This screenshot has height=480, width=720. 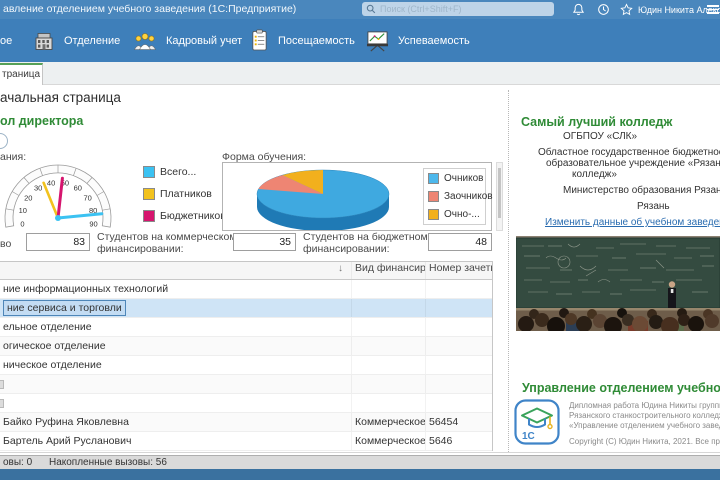 I want to click on tab-start-page: траница, so click(x=21, y=74).